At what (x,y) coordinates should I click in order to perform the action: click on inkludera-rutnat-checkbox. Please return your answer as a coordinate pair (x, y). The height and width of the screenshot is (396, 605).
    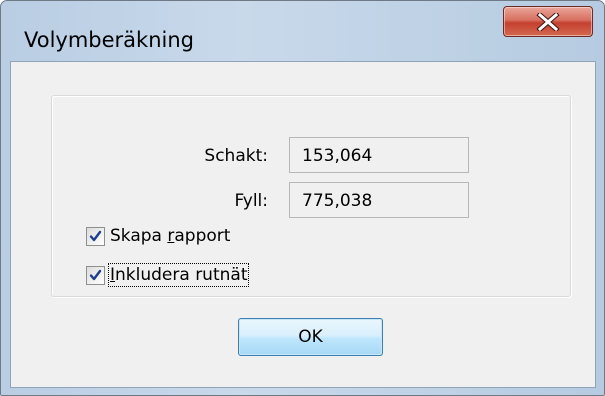
    Looking at the image, I should click on (95, 275).